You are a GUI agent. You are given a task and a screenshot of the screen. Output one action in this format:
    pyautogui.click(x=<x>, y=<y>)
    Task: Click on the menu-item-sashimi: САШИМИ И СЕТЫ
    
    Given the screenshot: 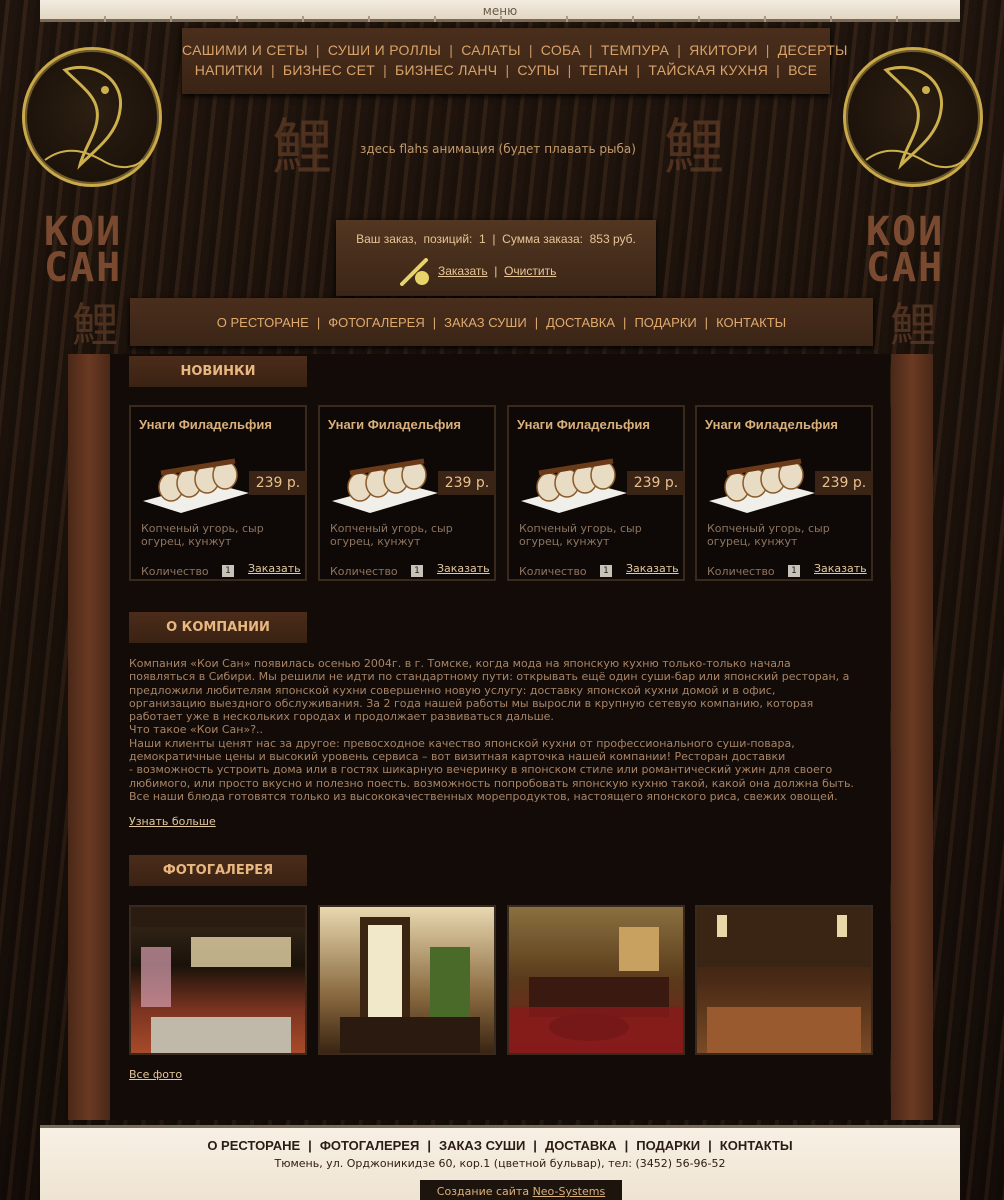 What is the action you would take?
    pyautogui.click(x=245, y=50)
    